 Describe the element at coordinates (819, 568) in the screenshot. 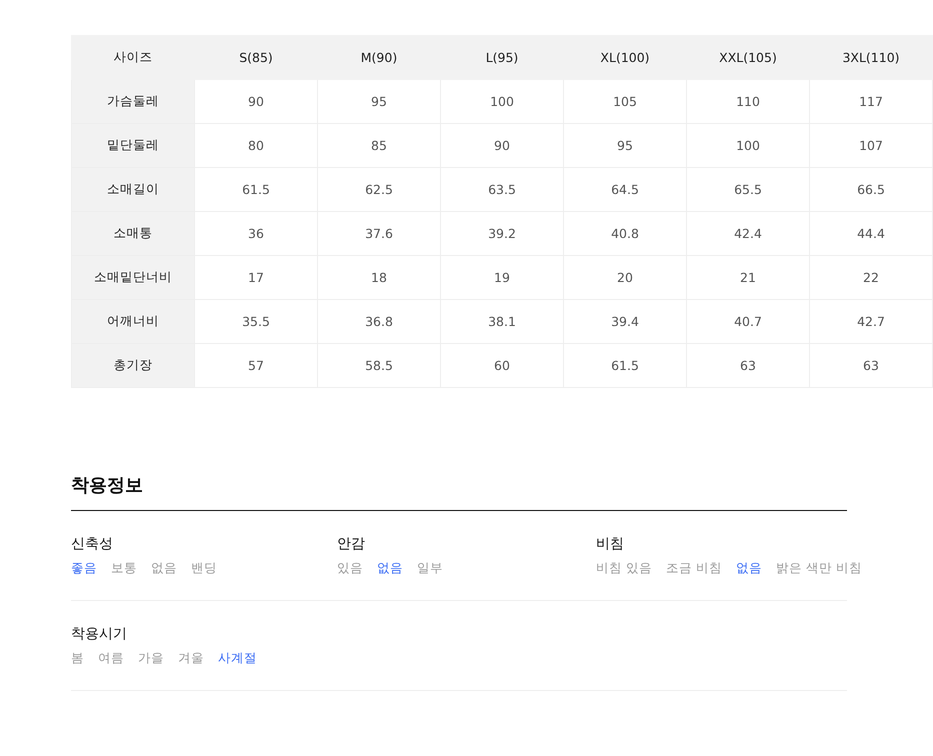

I see `attribute-option: 밝은 색만 비침` at that location.